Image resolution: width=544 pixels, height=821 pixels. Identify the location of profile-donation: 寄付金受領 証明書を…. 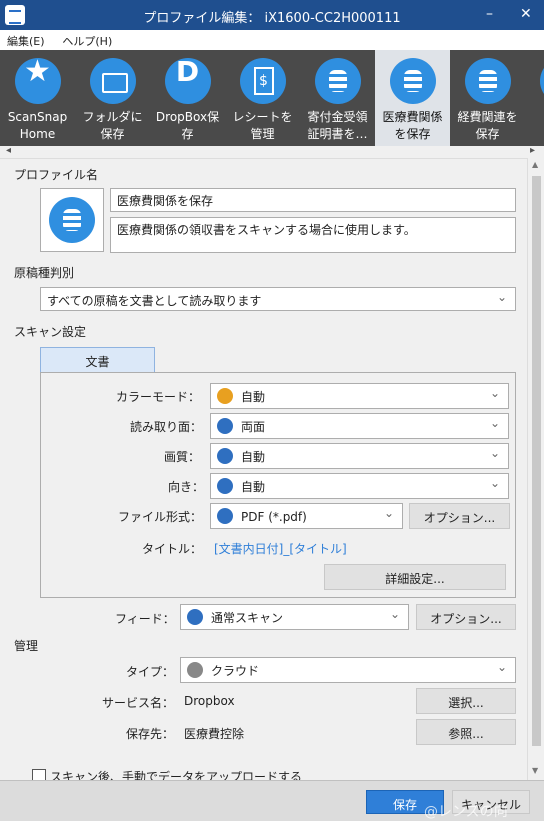
(337, 98).